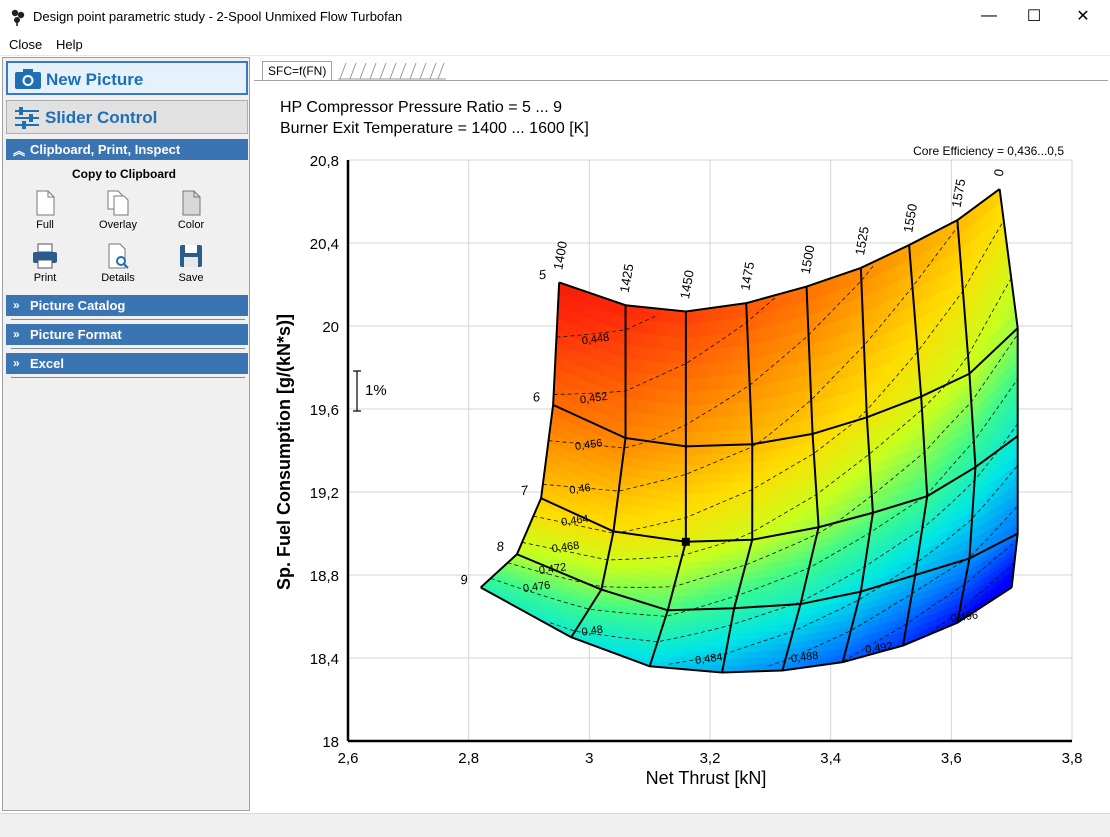 The image size is (1110, 837). I want to click on new-picture-button: New Picture, so click(127, 78).